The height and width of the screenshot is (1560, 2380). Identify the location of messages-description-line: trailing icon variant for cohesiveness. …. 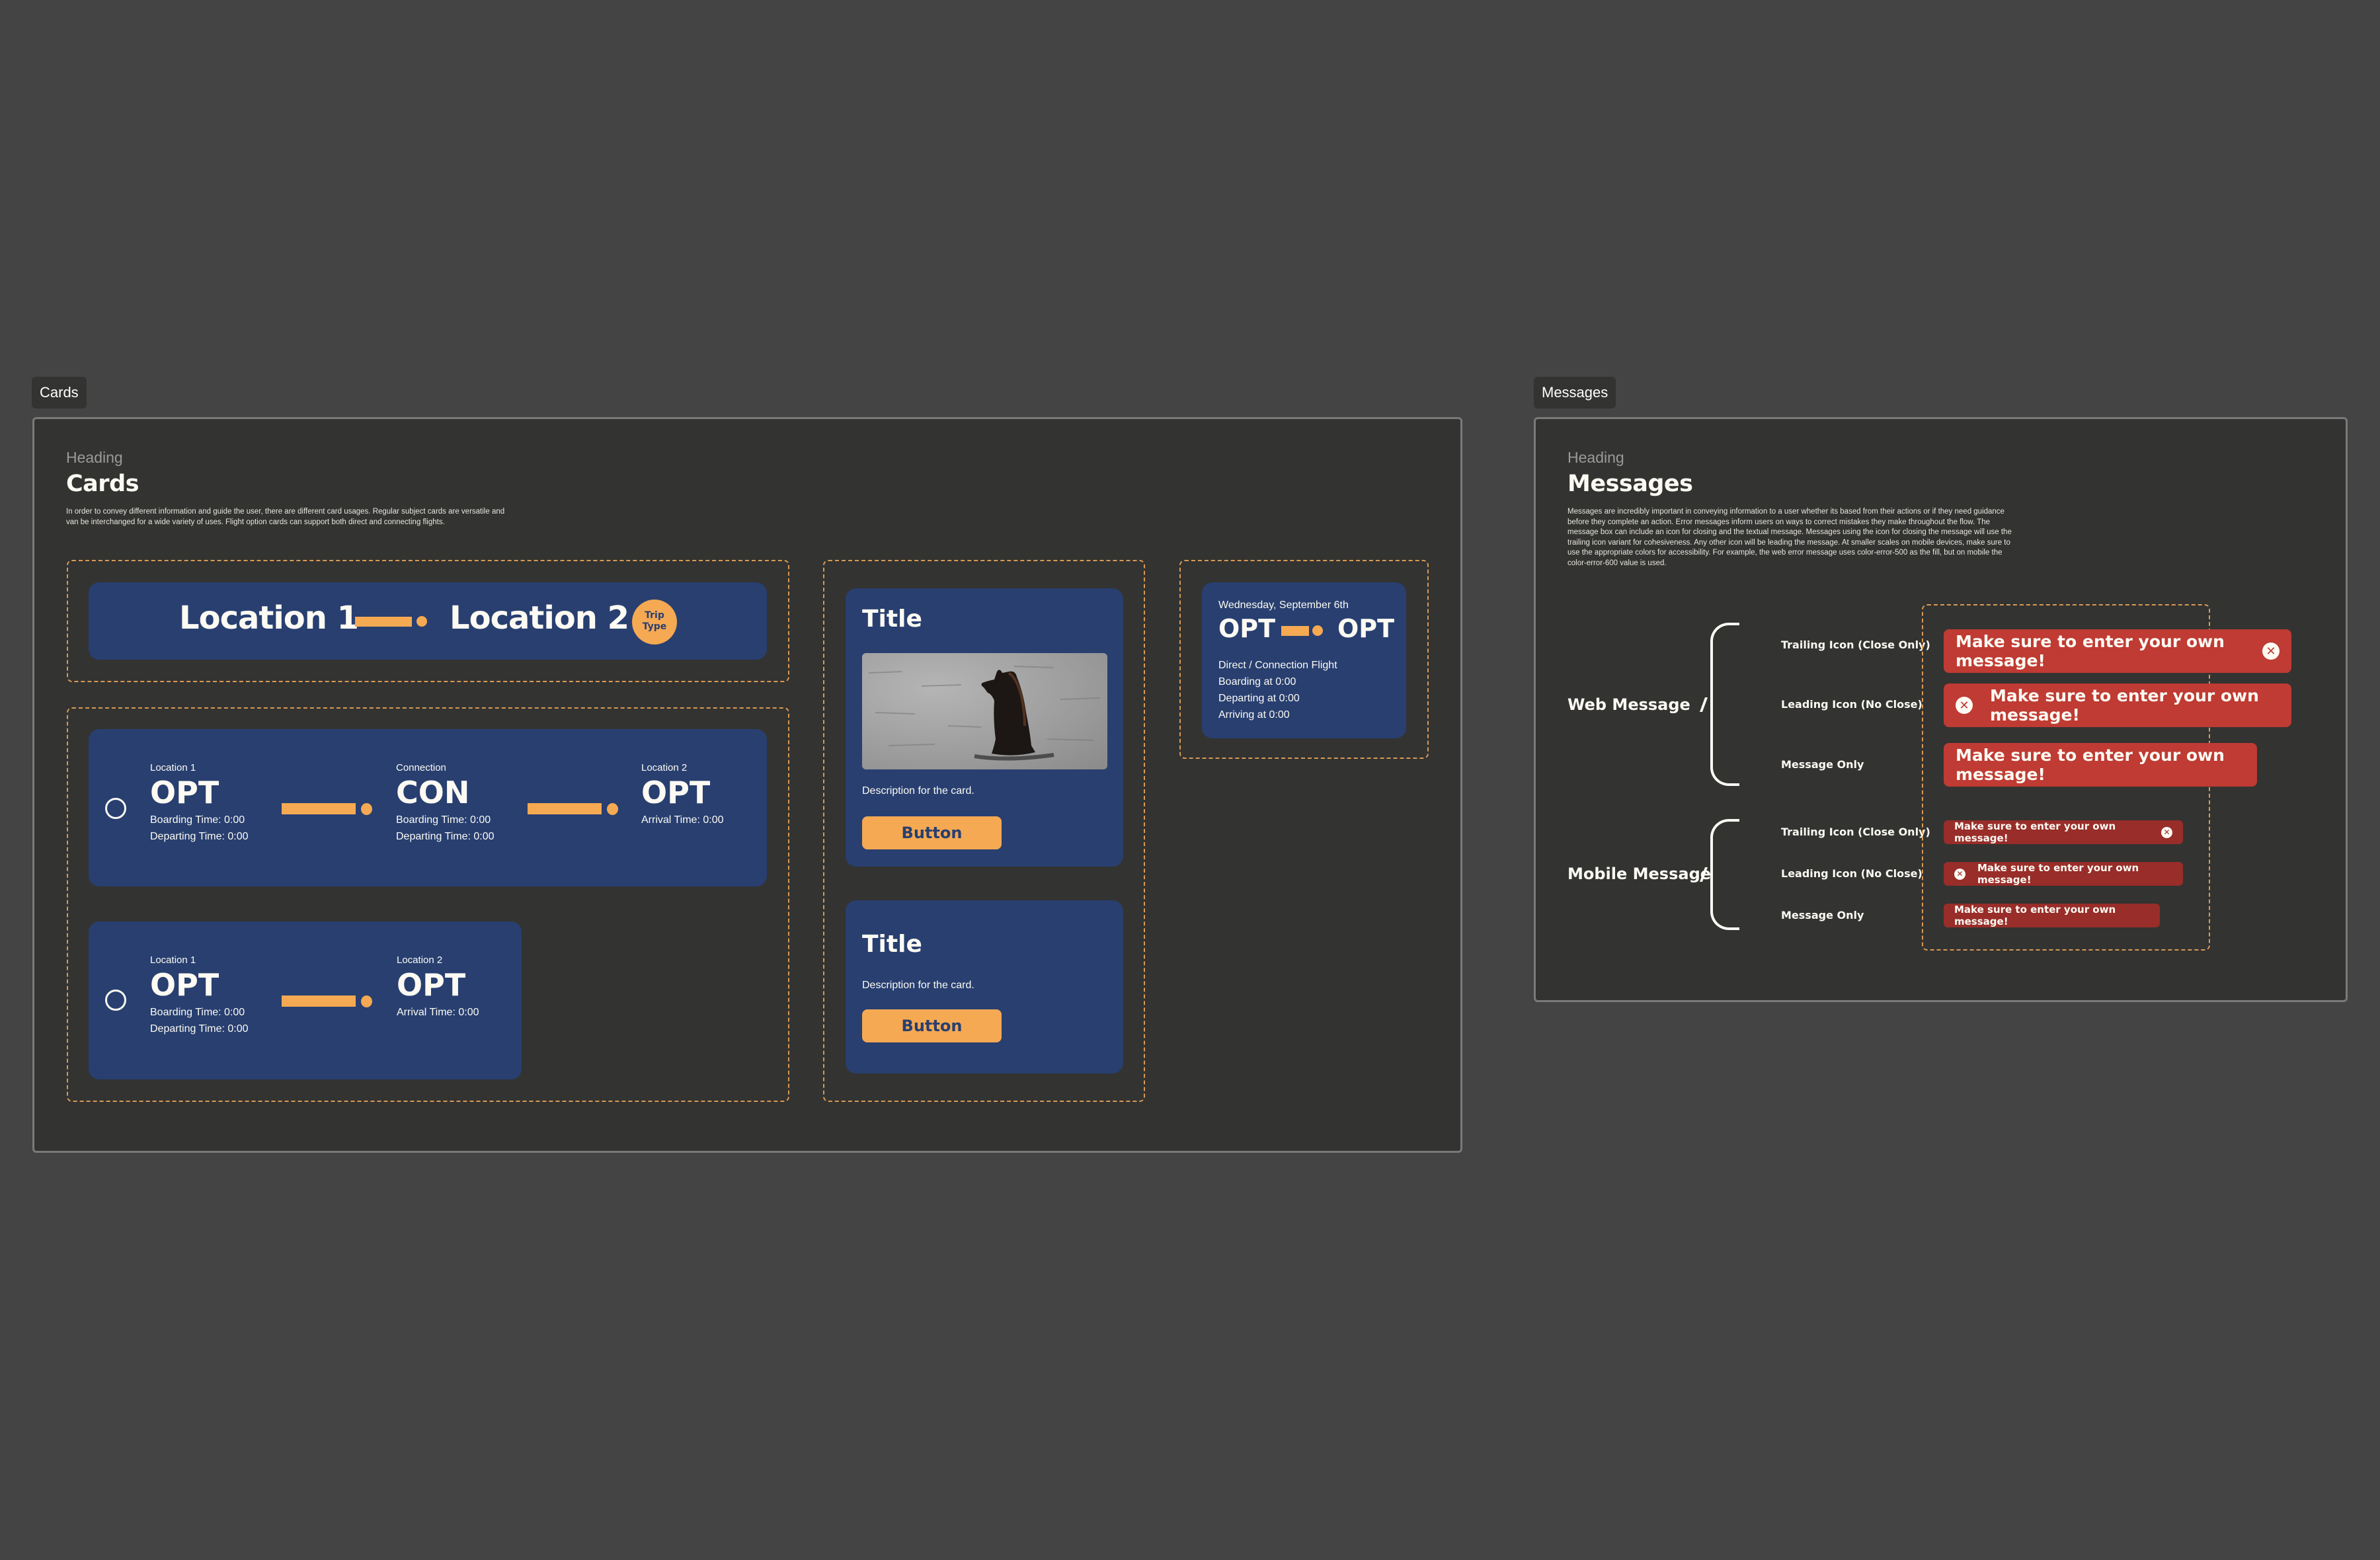
(1788, 542).